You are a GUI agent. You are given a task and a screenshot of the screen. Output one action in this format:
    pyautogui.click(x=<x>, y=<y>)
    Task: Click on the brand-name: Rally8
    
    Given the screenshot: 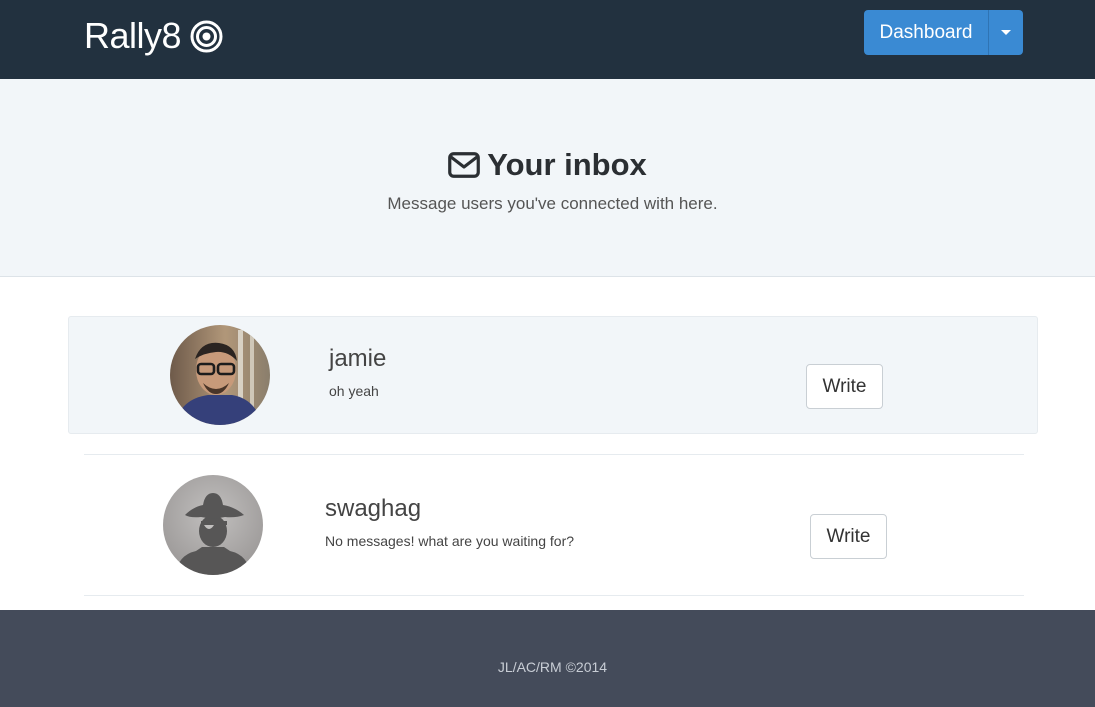 What is the action you would take?
    pyautogui.click(x=133, y=35)
    